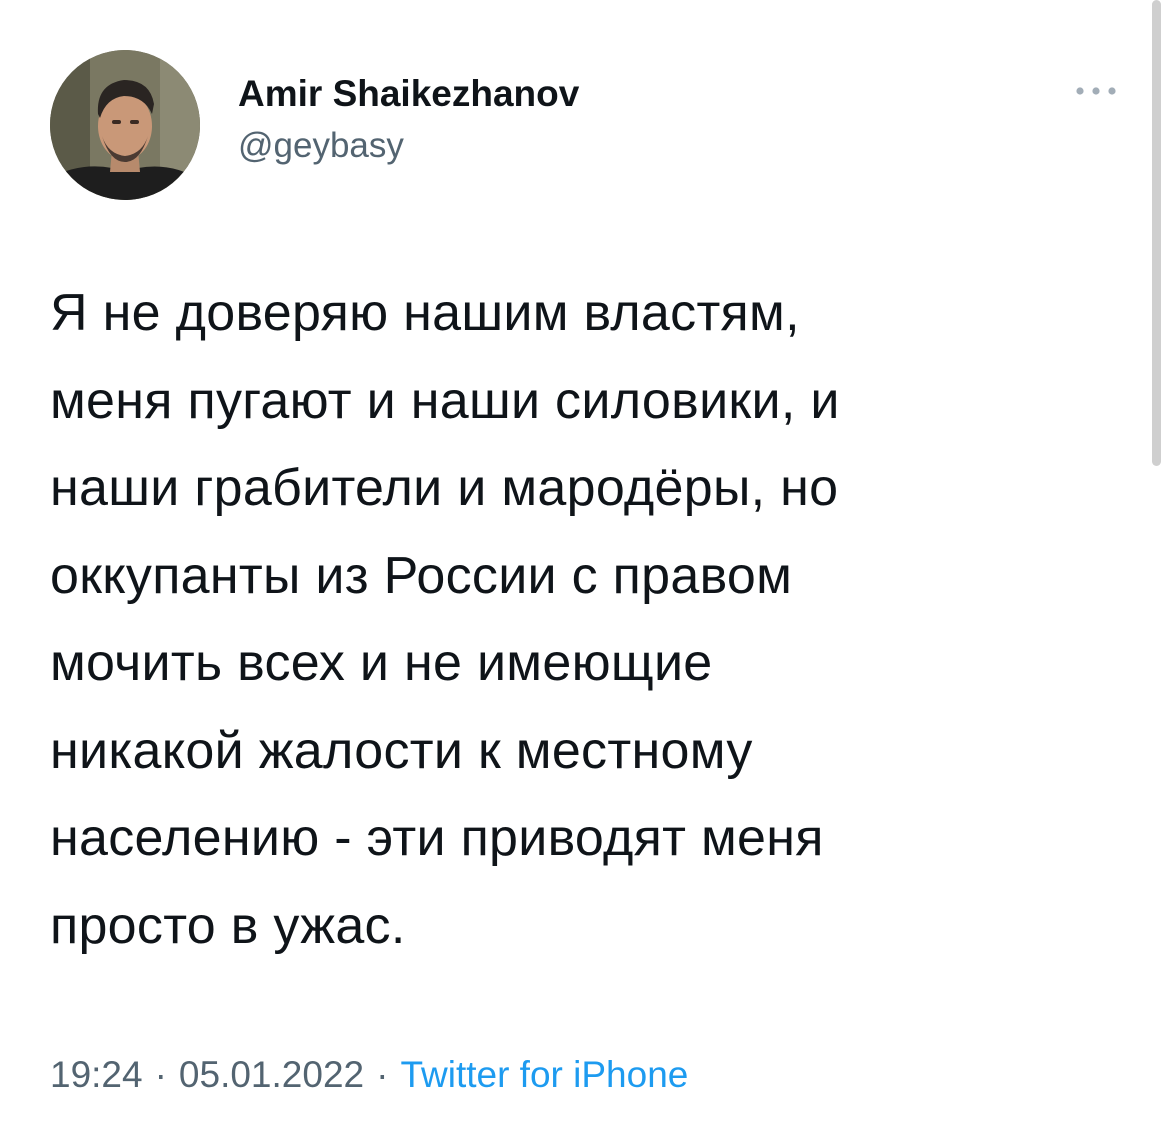 The width and height of the screenshot is (1170, 1132). What do you see at coordinates (408, 94) in the screenshot?
I see `author-display-name: Amir Shaikezhanov` at bounding box center [408, 94].